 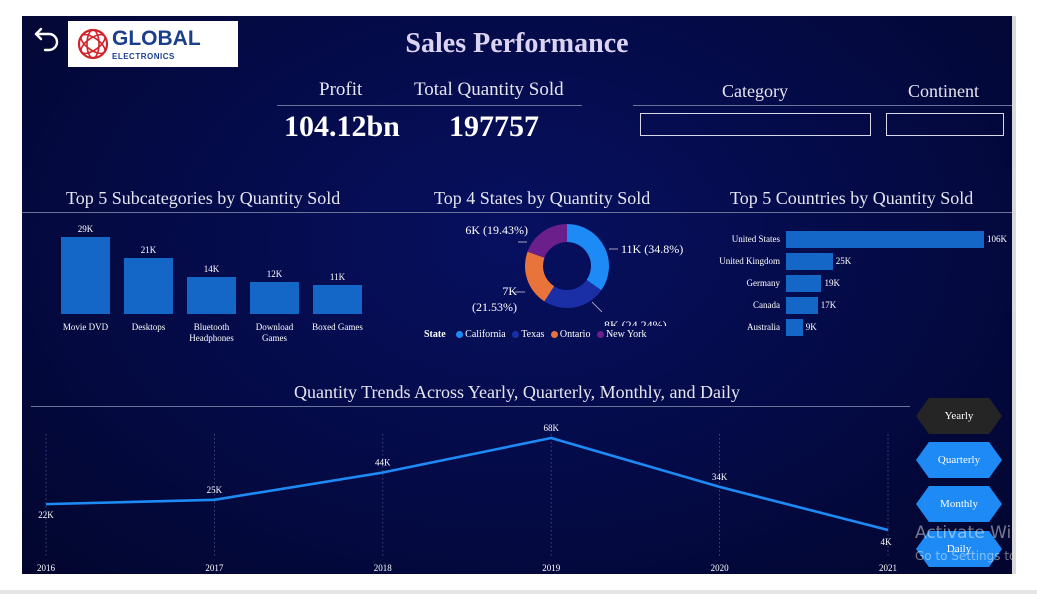 I want to click on legend-california: California, so click(x=485, y=334).